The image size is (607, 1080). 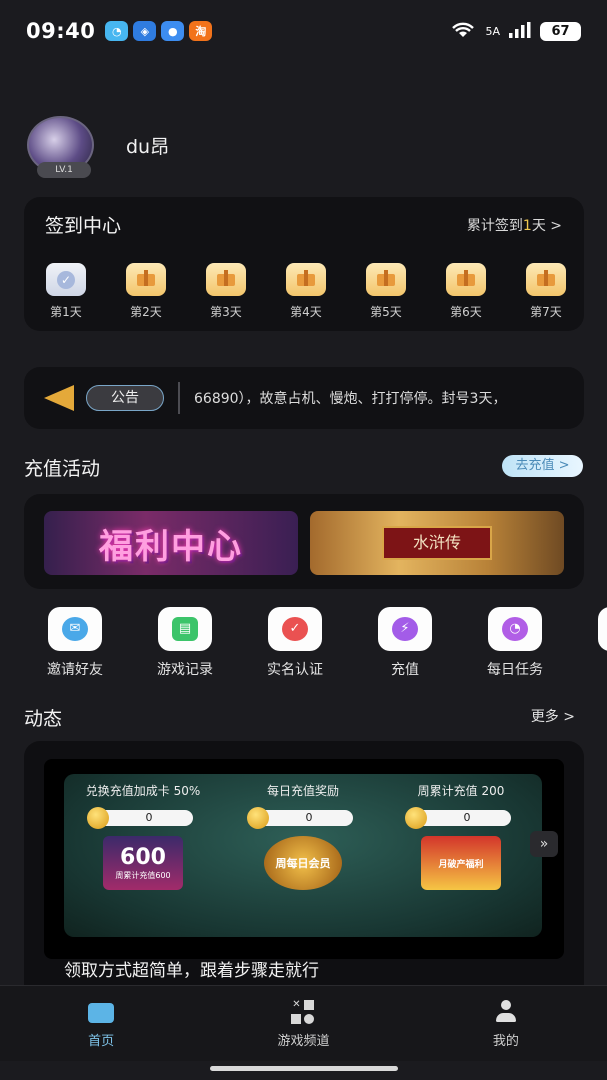 I want to click on notice-bar: 公告 66890），故意占机、慢炮、打打停停。封号3天，, so click(x=304, y=398).